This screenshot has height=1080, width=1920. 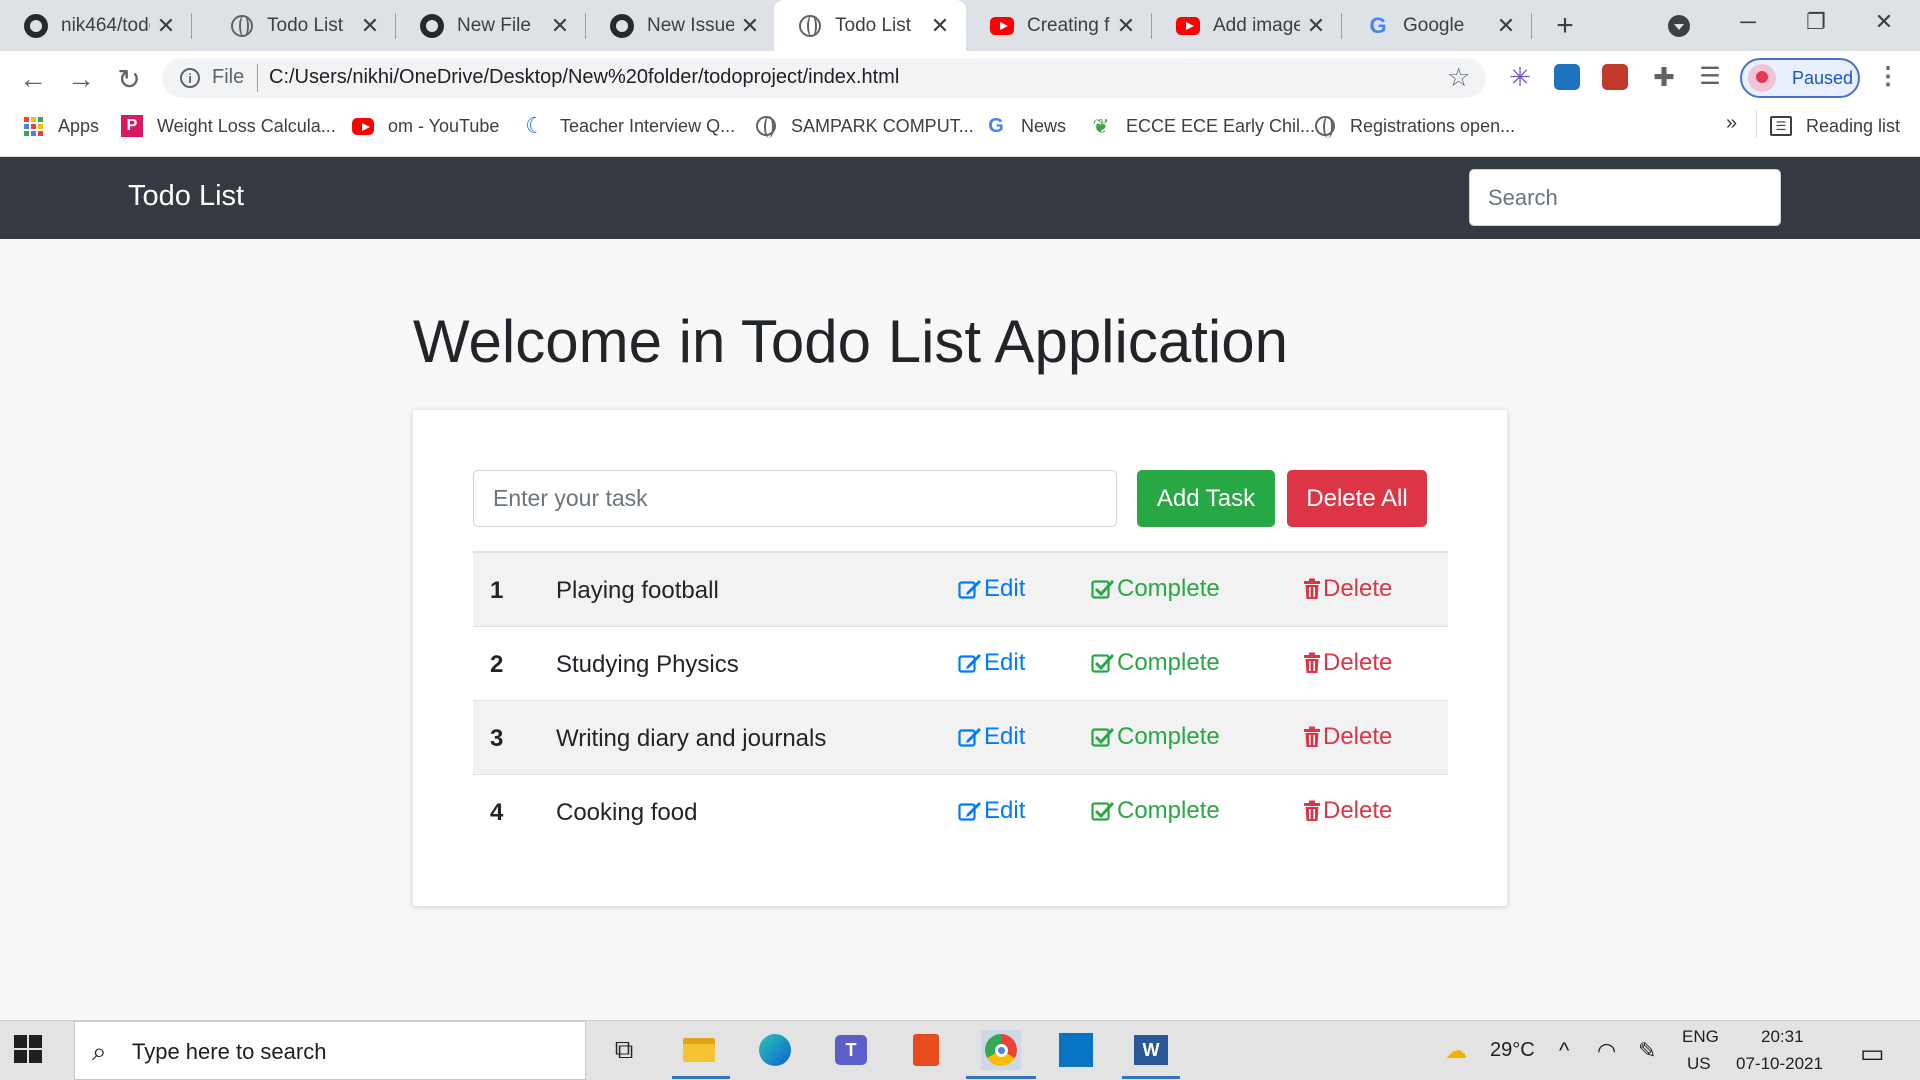 I want to click on tab-todo-list-active: Todo List ✕, so click(x=870, y=25).